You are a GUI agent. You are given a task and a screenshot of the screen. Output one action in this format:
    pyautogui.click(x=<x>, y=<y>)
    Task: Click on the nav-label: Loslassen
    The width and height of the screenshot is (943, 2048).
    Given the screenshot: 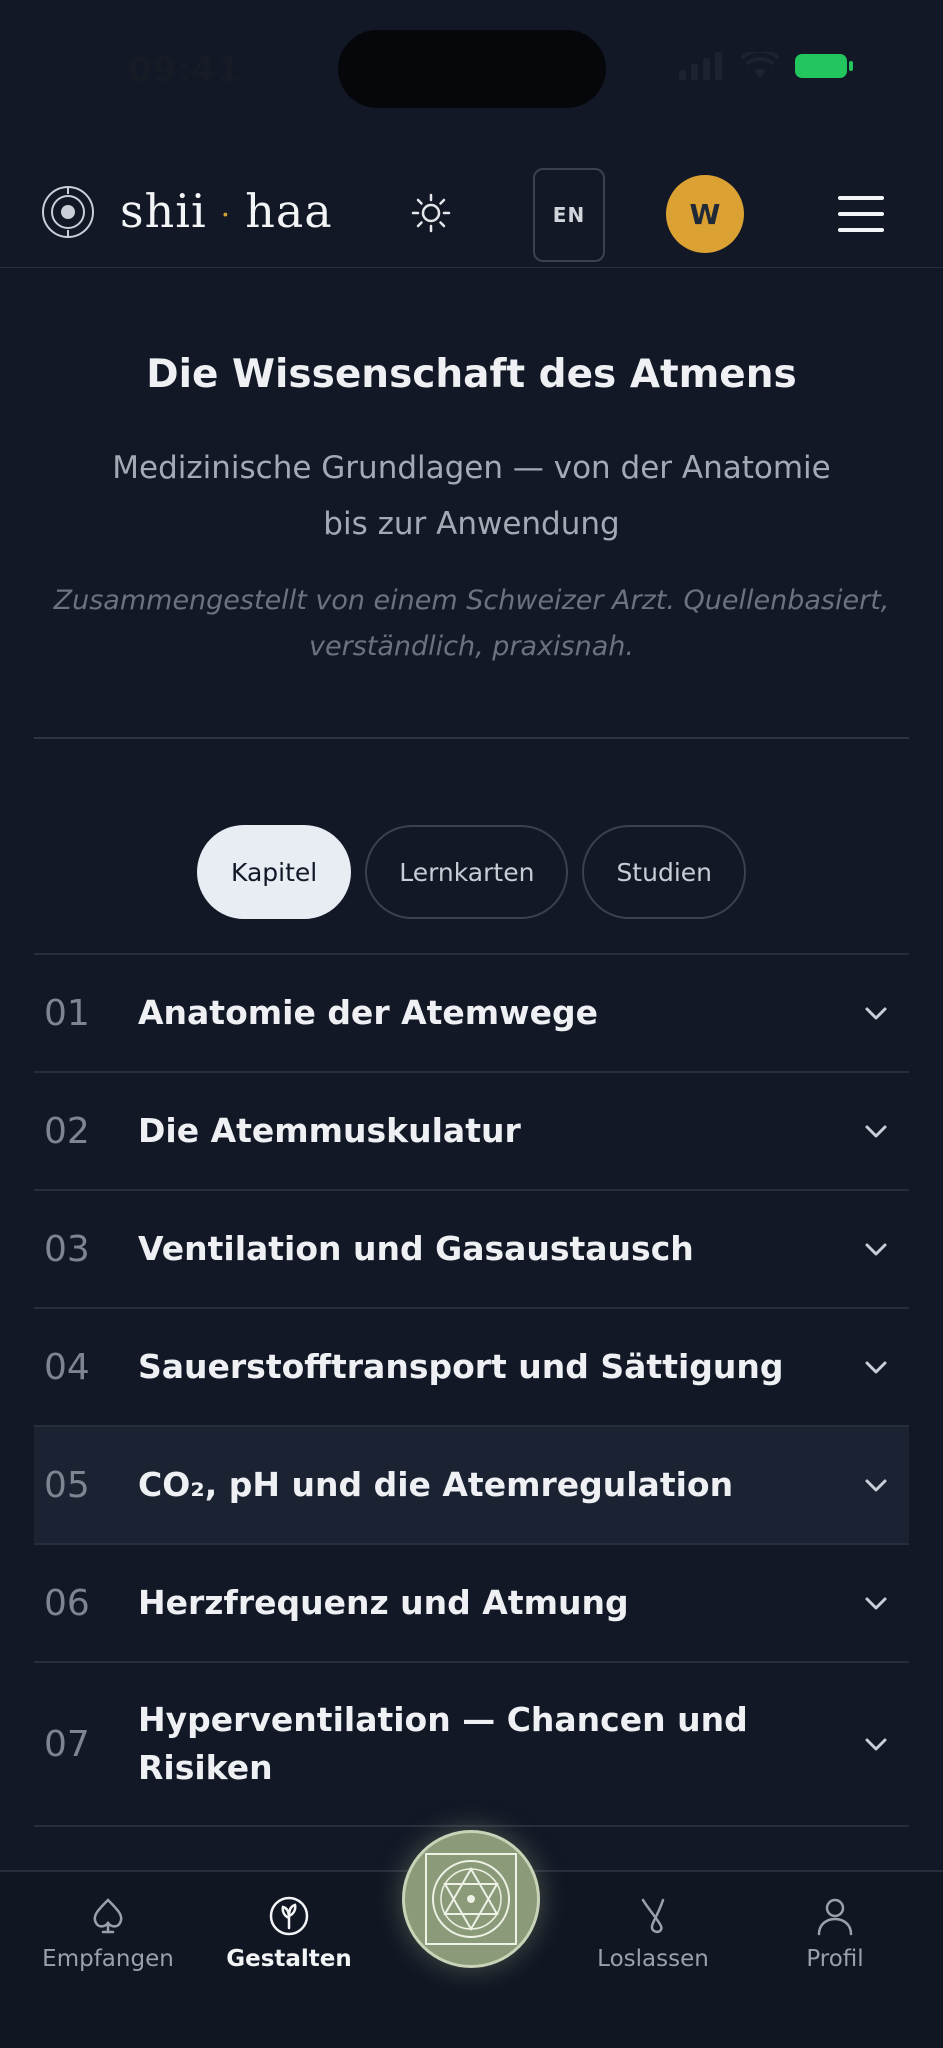 What is the action you would take?
    pyautogui.click(x=653, y=1959)
    